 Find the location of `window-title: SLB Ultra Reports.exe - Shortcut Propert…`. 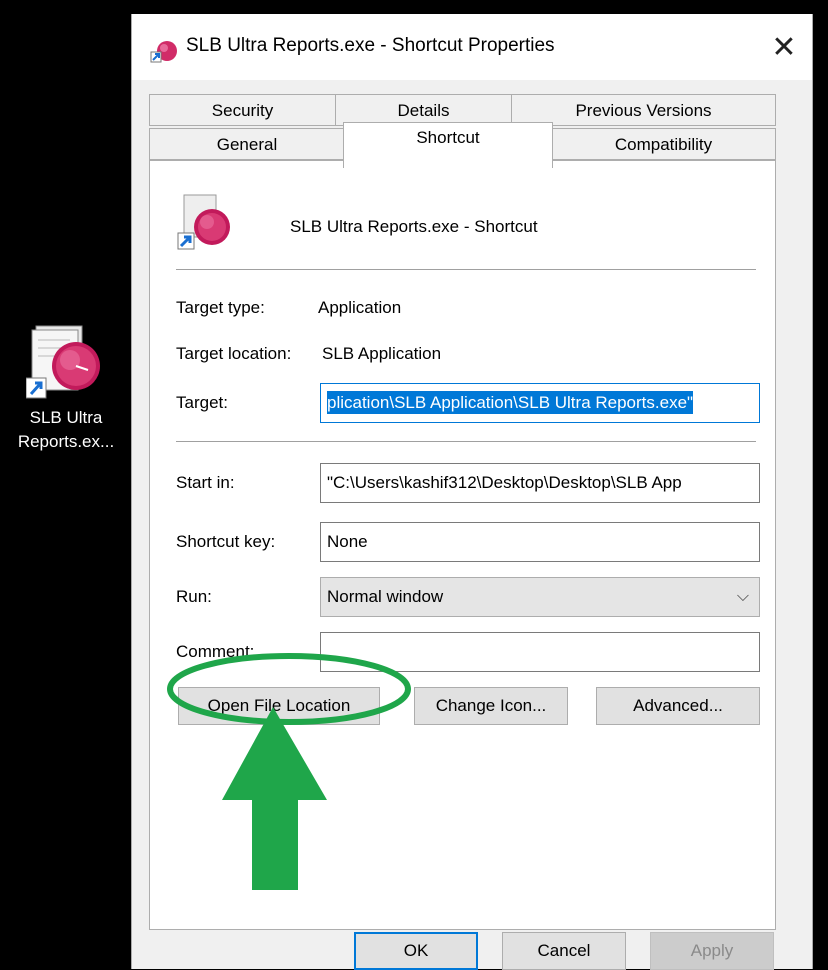

window-title: SLB Ultra Reports.exe - Shortcut Propert… is located at coordinates (370, 45).